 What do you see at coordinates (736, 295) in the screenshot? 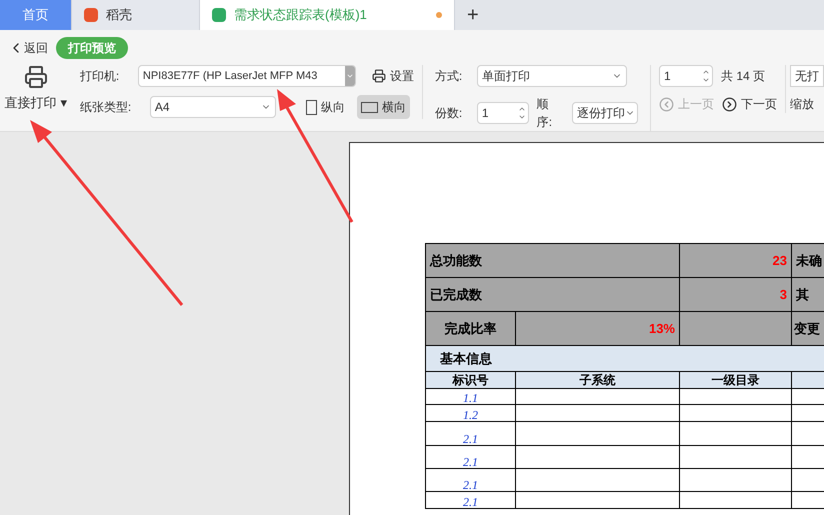
I see `sheet-cell: 3` at bounding box center [736, 295].